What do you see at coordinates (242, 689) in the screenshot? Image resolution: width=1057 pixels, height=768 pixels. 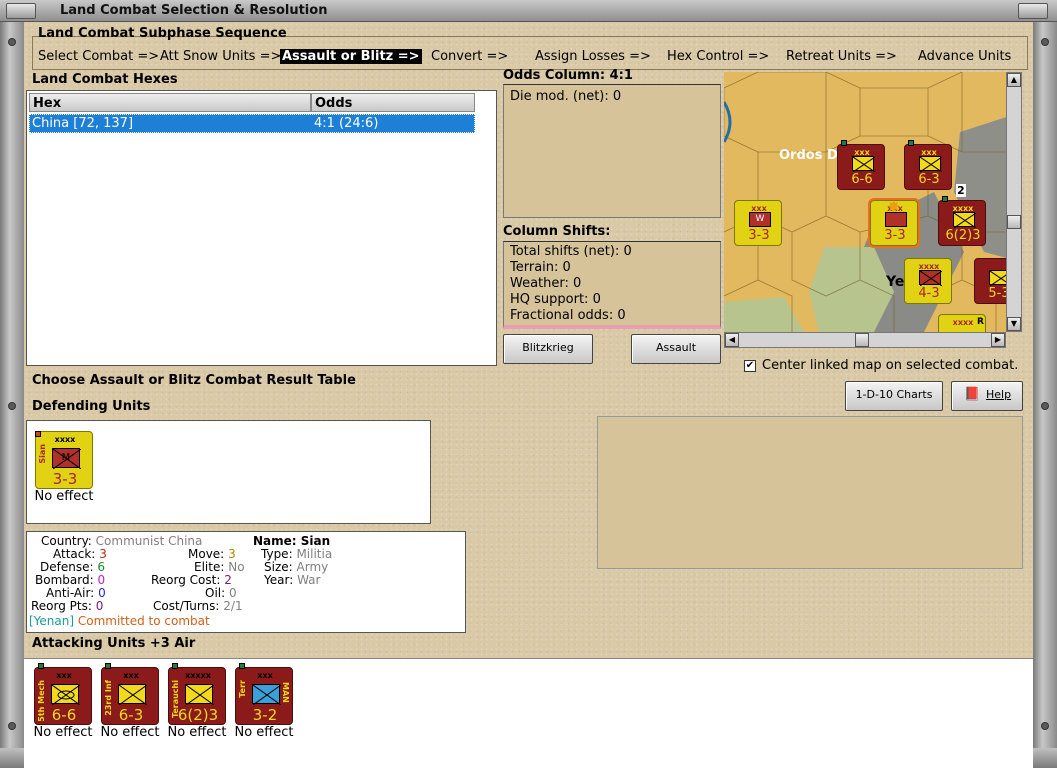 I see `unit-name: Terr` at bounding box center [242, 689].